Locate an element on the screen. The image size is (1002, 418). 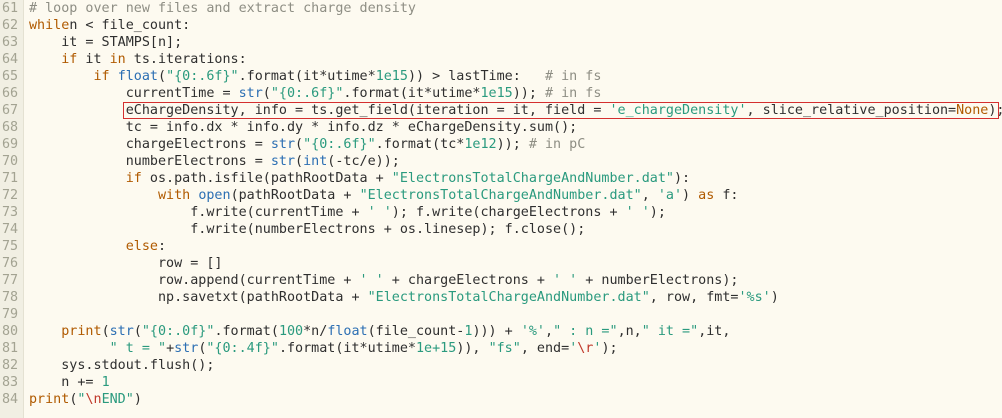
line-number: 62 is located at coordinates (10, 25).